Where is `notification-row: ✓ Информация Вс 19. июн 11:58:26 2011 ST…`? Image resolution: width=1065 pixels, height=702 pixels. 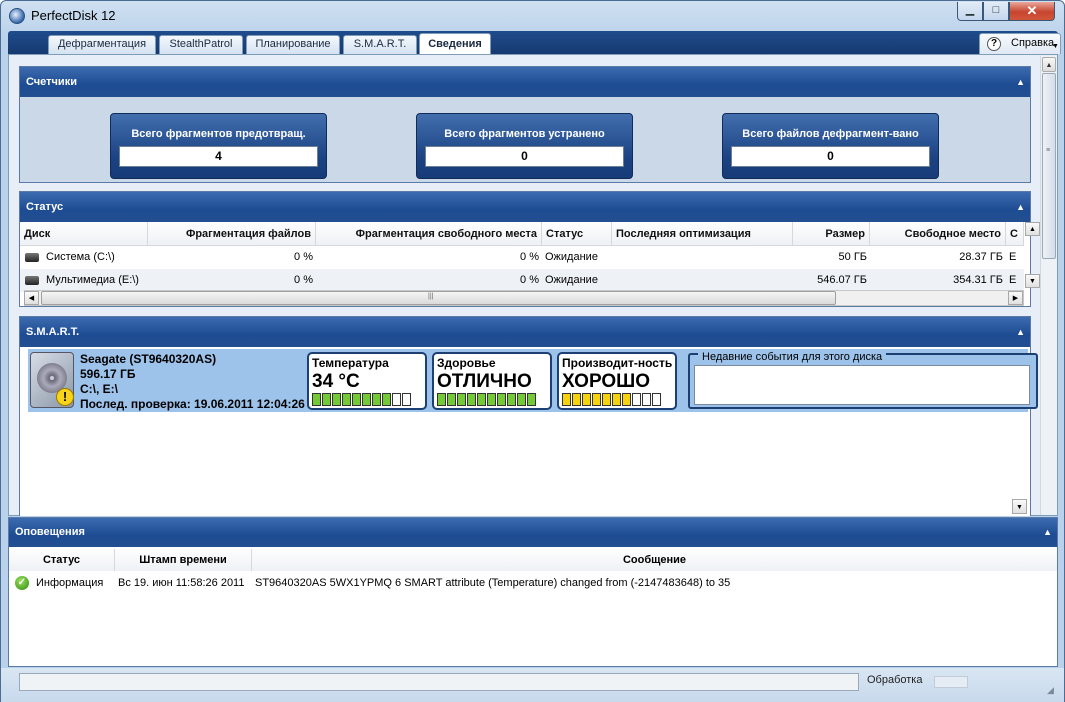
notification-row: ✓ Информация Вс 19. июн 11:58:26 2011 ST… is located at coordinates (533, 583).